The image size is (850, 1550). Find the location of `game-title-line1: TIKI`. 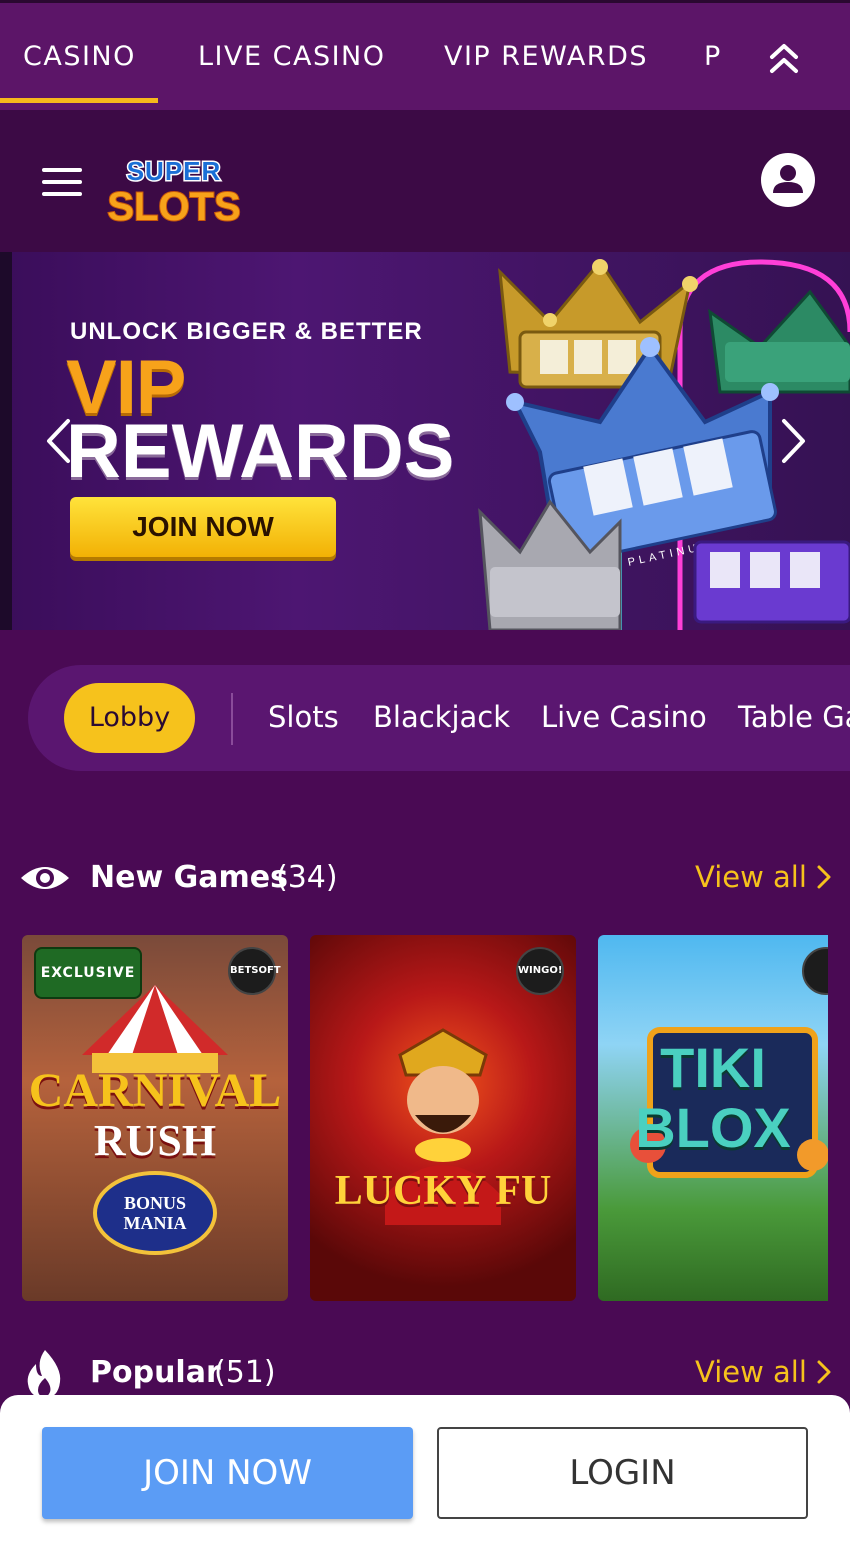

game-title-line1: TIKI is located at coordinates (713, 1067).